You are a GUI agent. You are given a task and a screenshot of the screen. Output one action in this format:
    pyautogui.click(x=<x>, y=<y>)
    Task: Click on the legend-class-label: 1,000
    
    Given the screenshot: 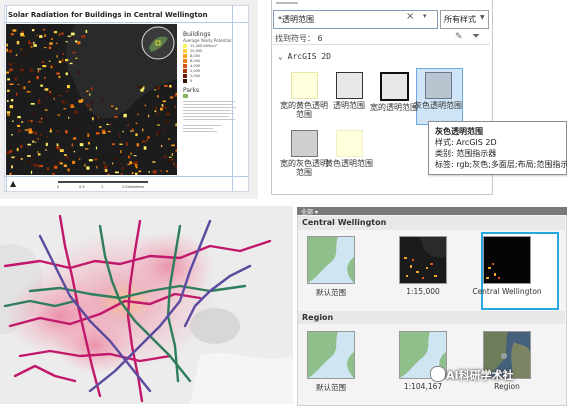 What is the action you would take?
    pyautogui.click(x=195, y=76)
    